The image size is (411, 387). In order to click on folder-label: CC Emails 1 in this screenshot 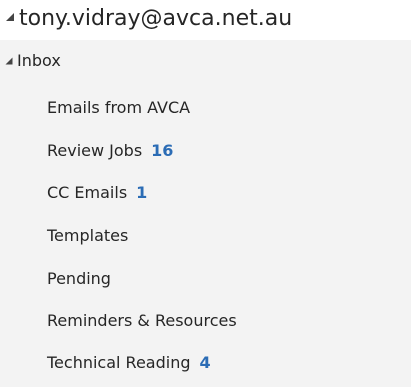, I will do `click(97, 192)`.